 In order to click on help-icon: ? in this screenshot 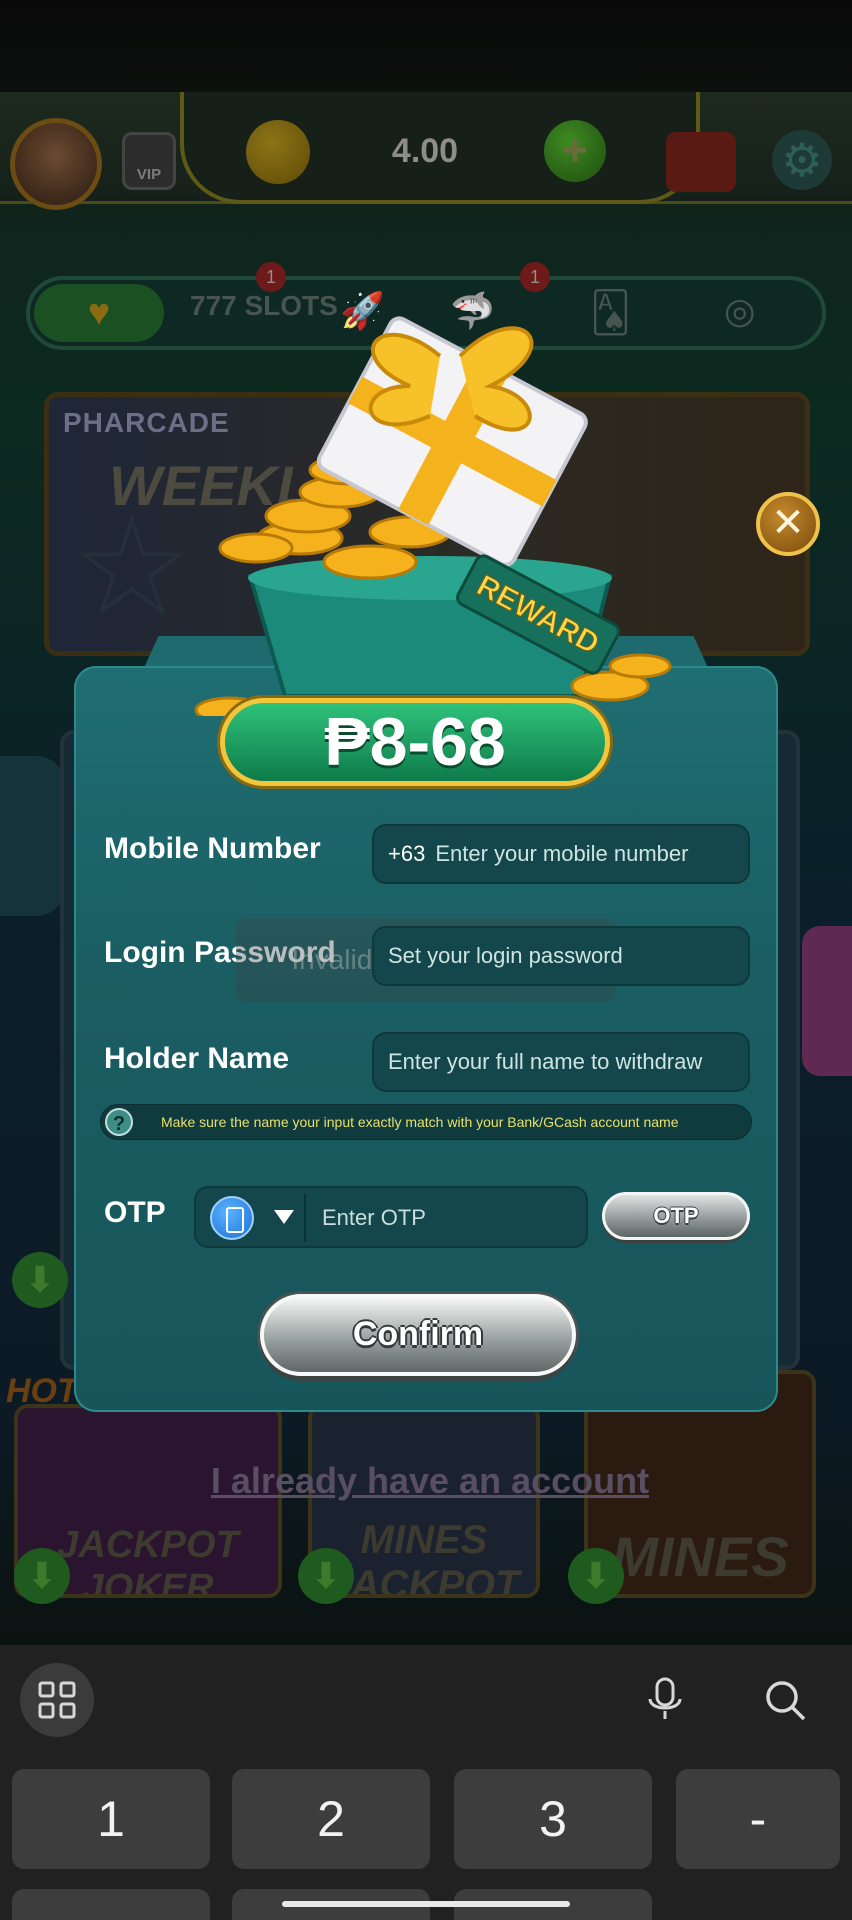, I will do `click(119, 1122)`.